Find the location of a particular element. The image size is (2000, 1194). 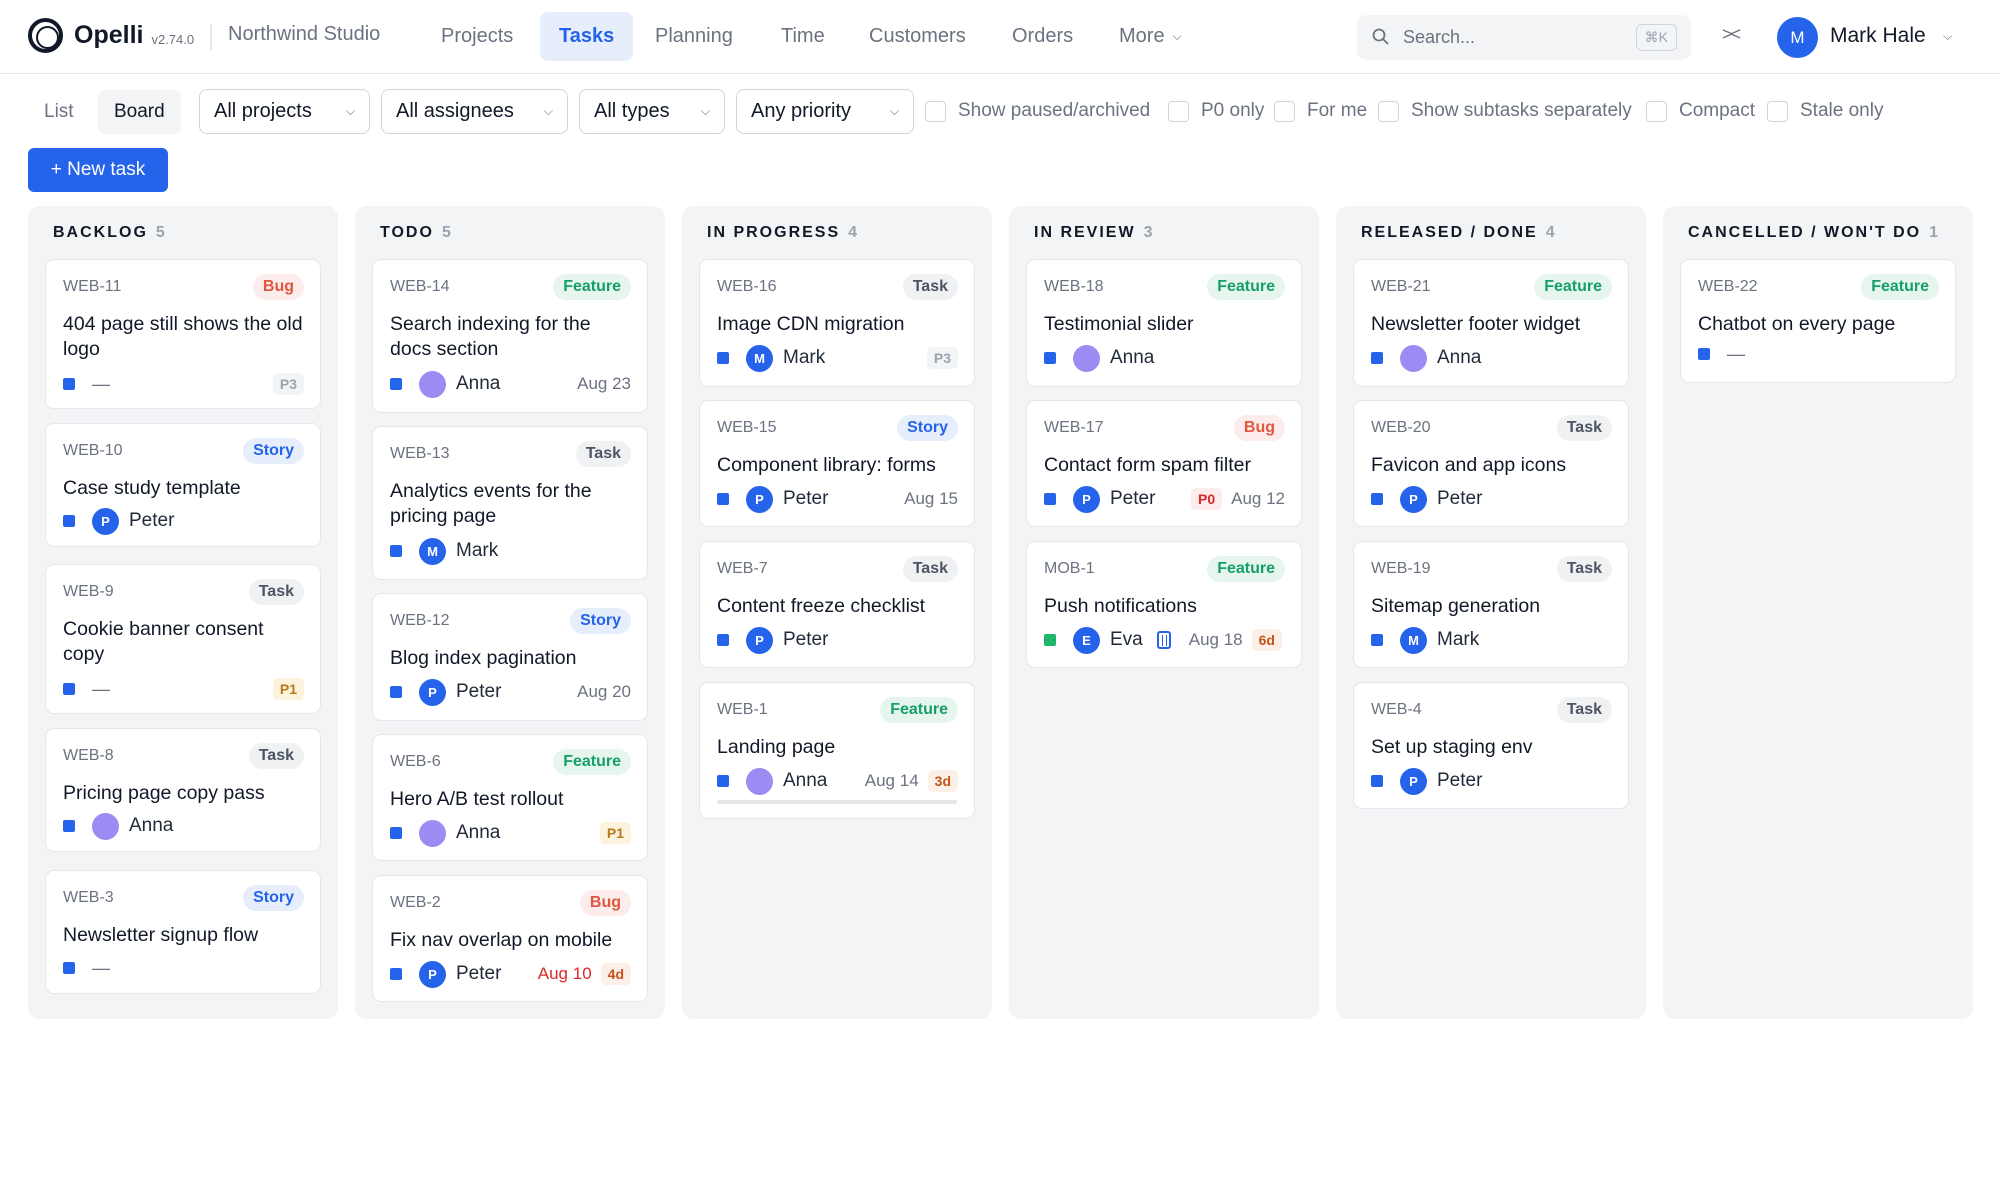

view-tab-board: Board is located at coordinates (139, 112).